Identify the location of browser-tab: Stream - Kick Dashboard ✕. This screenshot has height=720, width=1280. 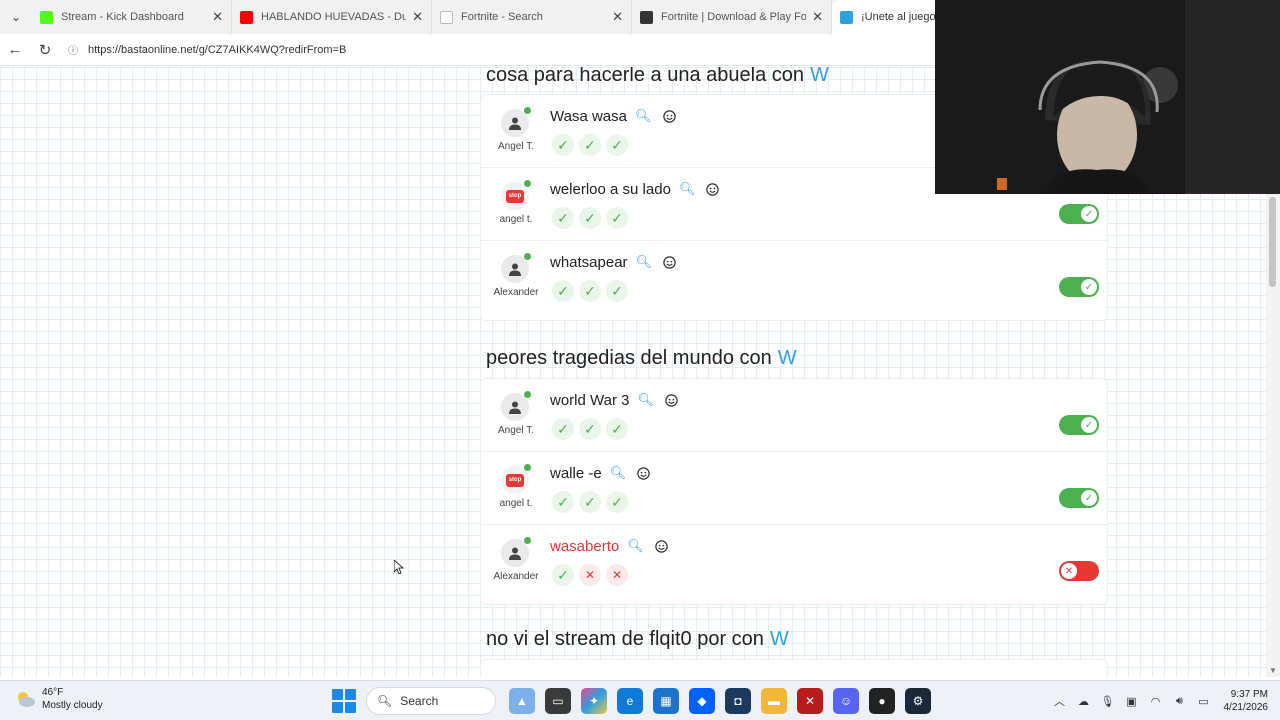
(132, 17).